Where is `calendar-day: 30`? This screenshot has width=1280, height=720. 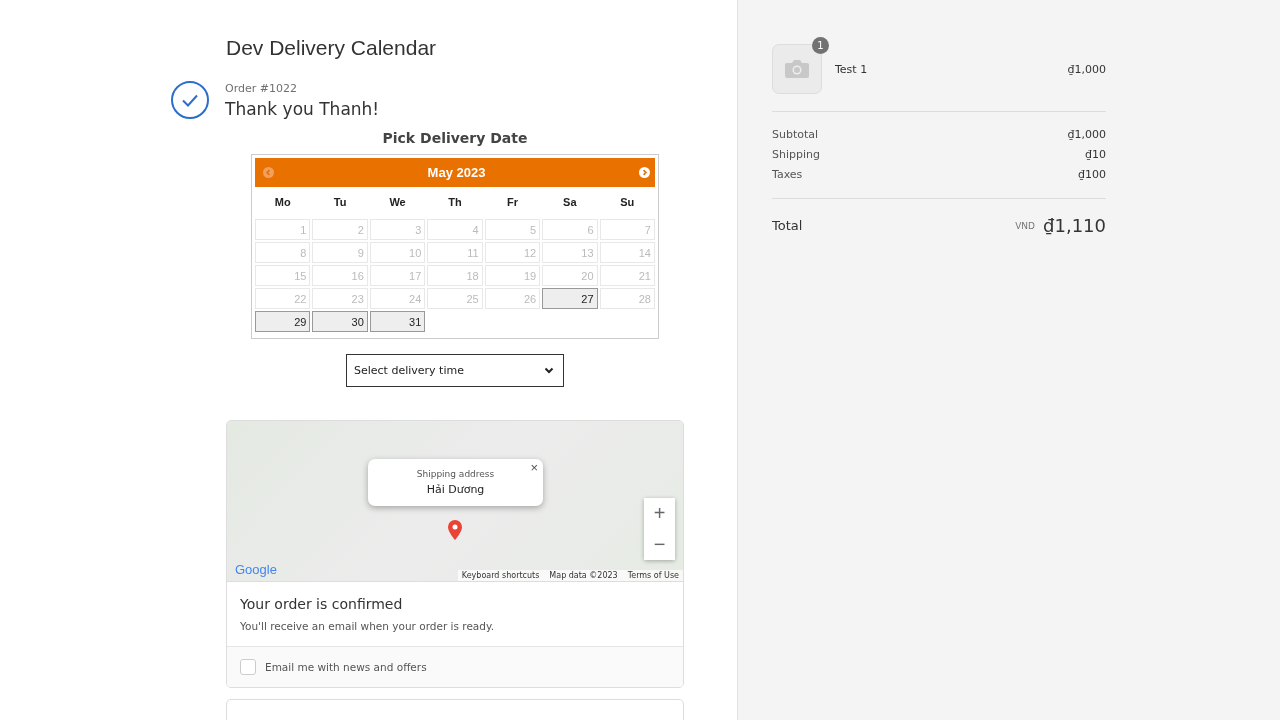 calendar-day: 30 is located at coordinates (340, 321).